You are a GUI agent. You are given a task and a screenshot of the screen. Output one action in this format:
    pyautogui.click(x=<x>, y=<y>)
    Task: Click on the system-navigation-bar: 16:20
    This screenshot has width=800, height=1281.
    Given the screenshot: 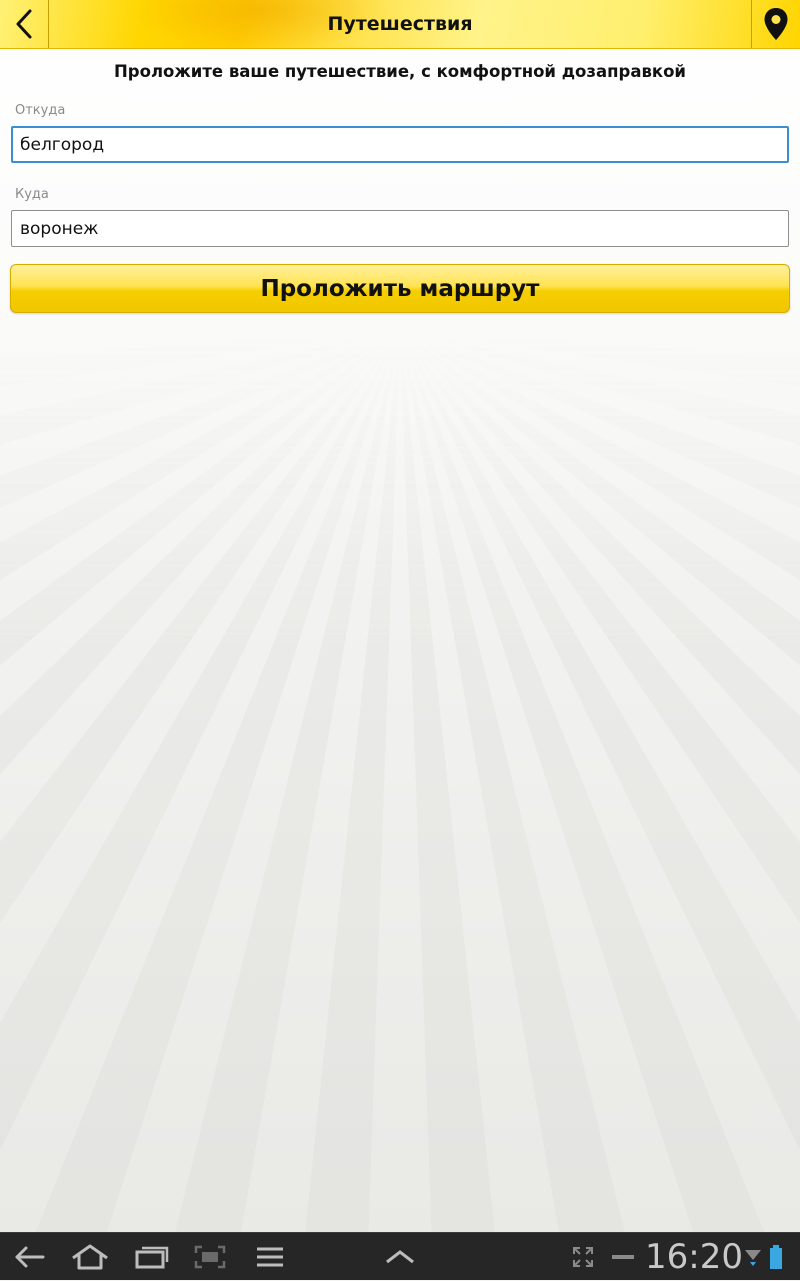 What is the action you would take?
    pyautogui.click(x=400, y=1256)
    